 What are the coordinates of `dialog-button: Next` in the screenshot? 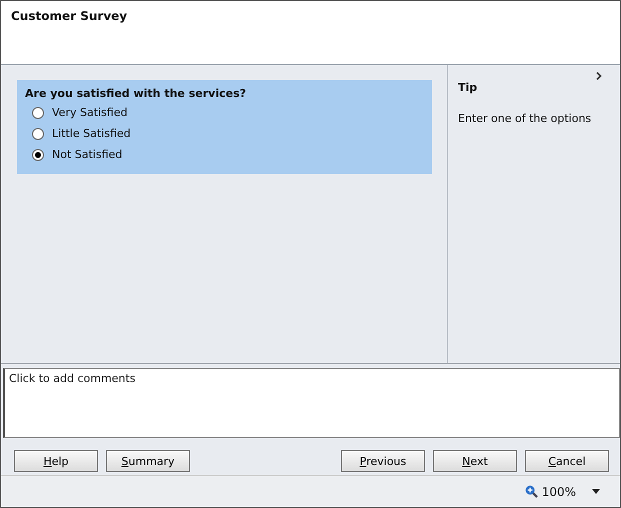 It's located at (475, 461).